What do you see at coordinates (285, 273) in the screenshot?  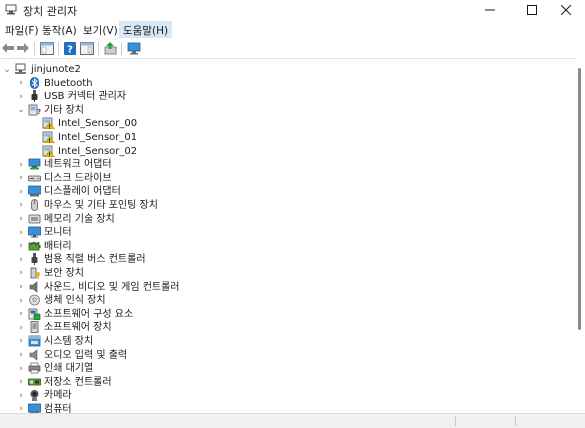 I see `tree-category-item: › 보안 장치` at bounding box center [285, 273].